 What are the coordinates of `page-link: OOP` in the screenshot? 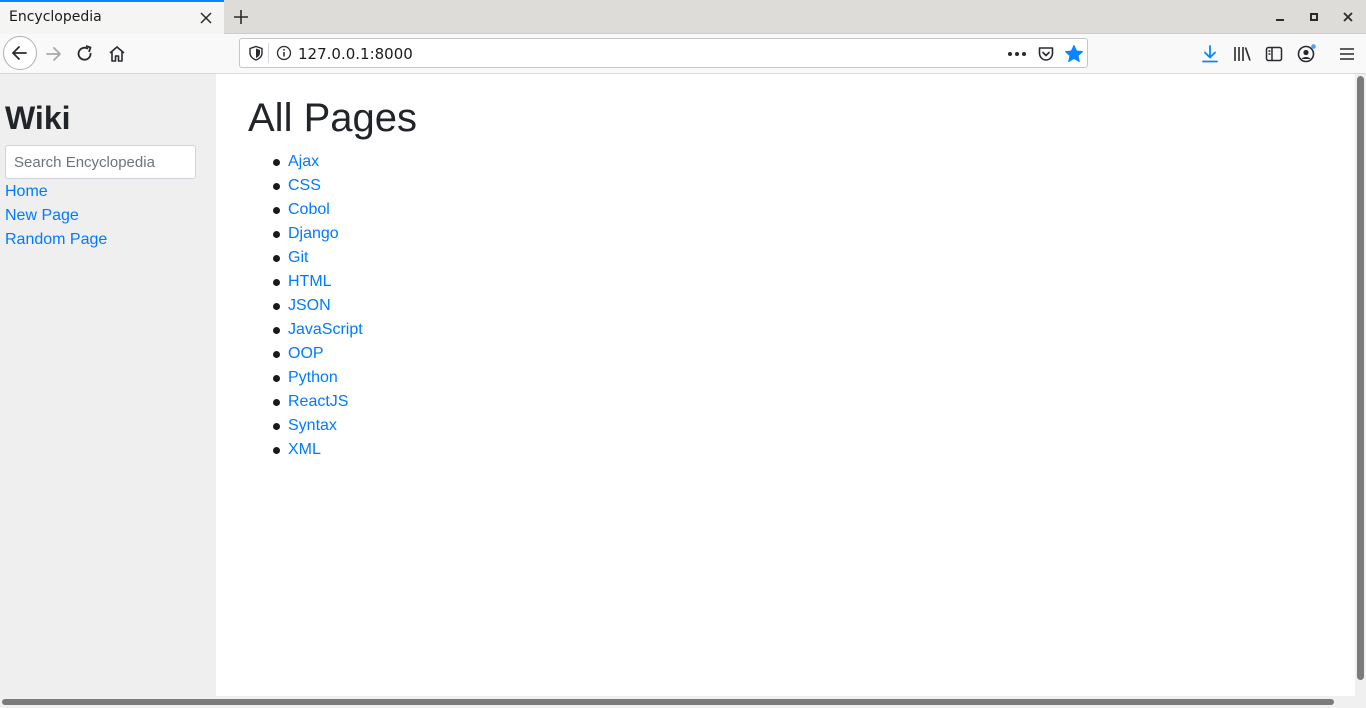 It's located at (306, 353).